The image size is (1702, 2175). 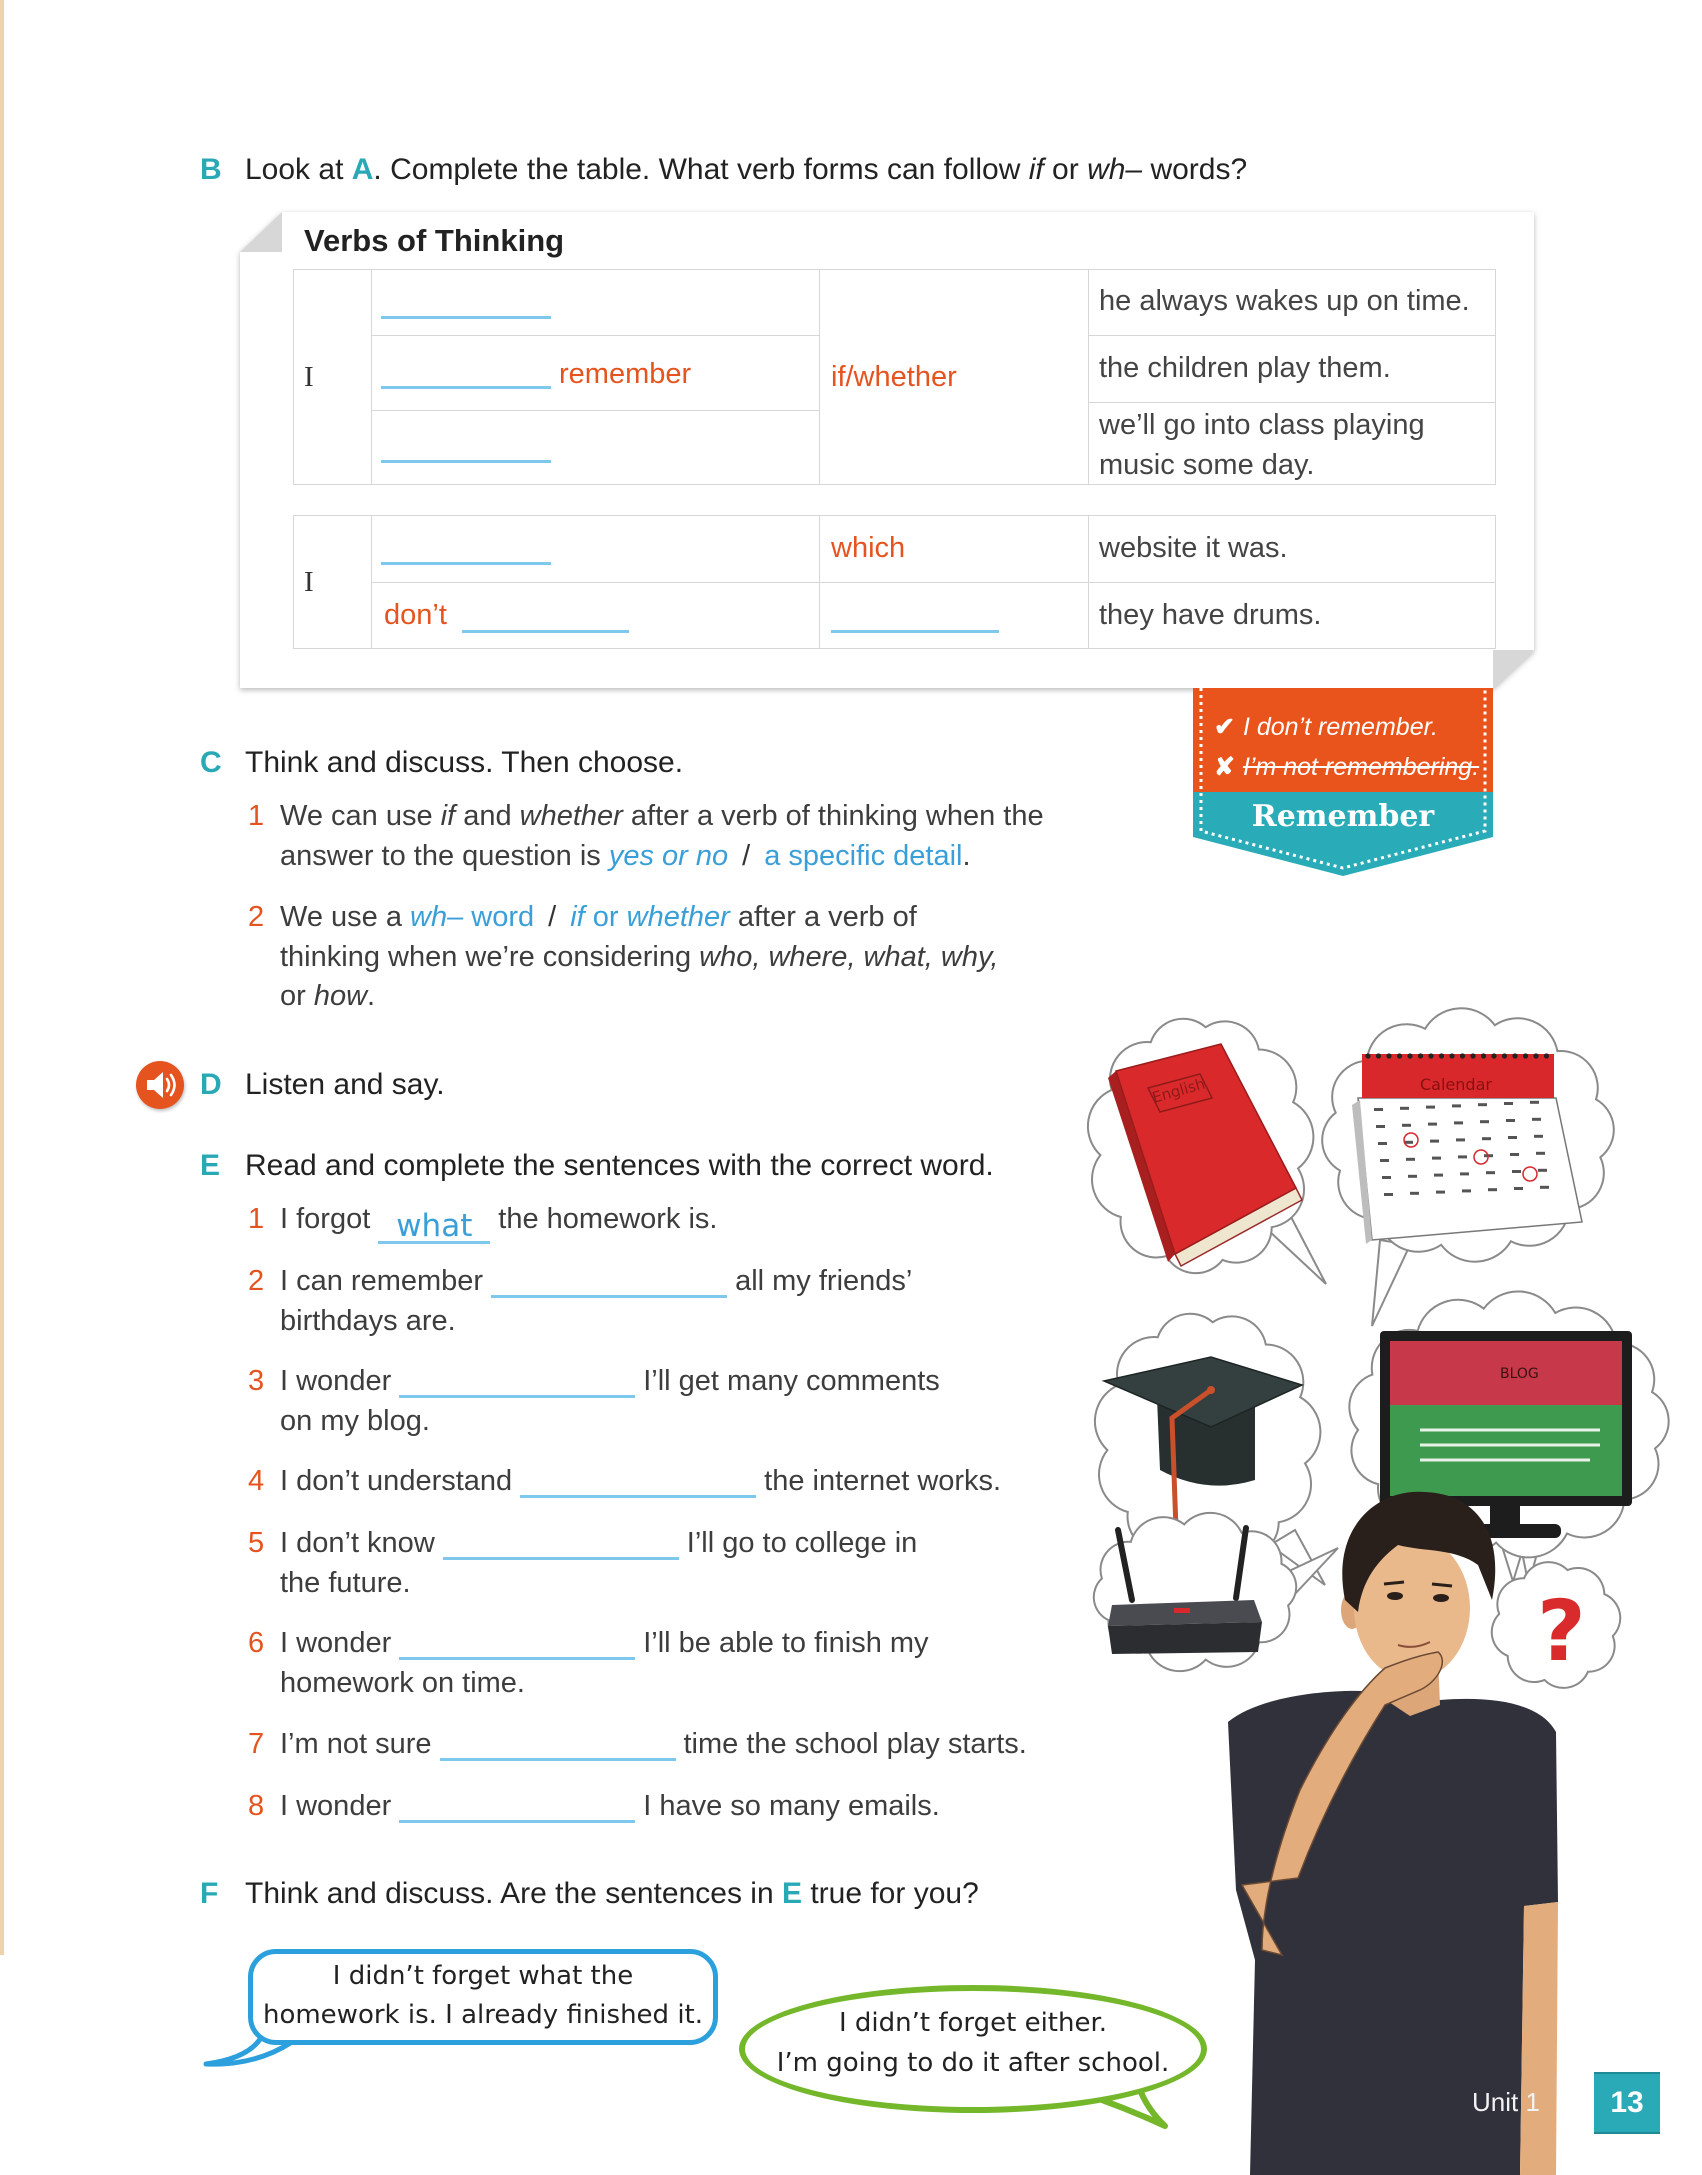 What do you see at coordinates (791, 1893) in the screenshot?
I see `section-reference: E` at bounding box center [791, 1893].